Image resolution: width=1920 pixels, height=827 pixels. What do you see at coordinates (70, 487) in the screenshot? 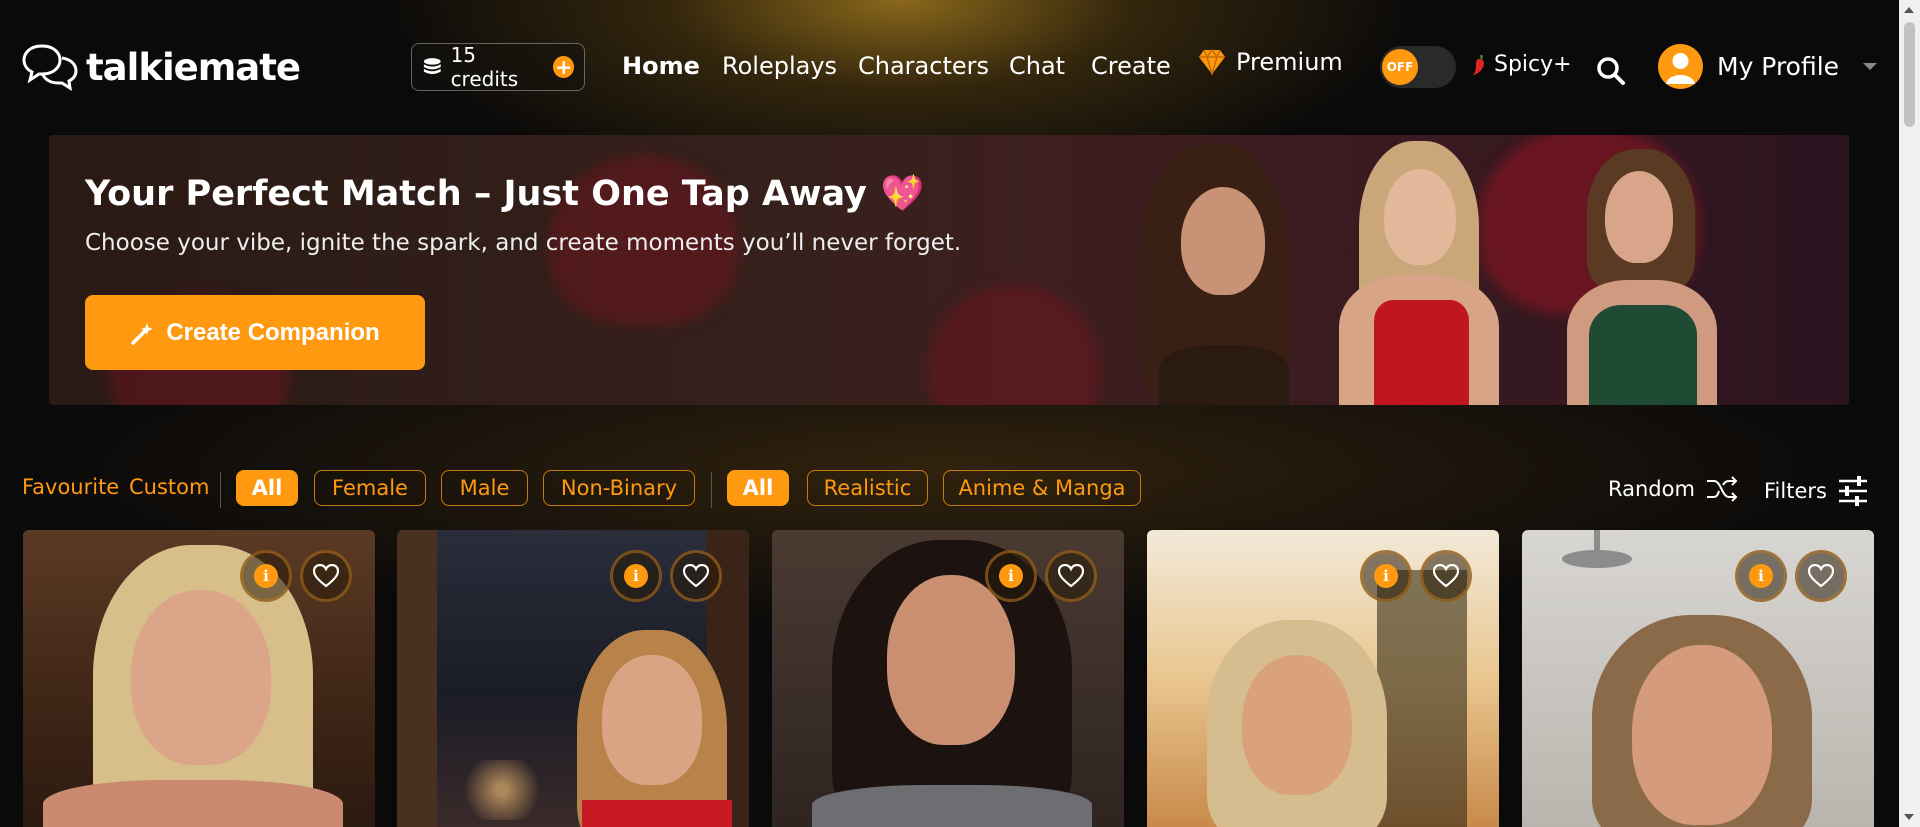
I see `filter-favourite: Favourite` at bounding box center [70, 487].